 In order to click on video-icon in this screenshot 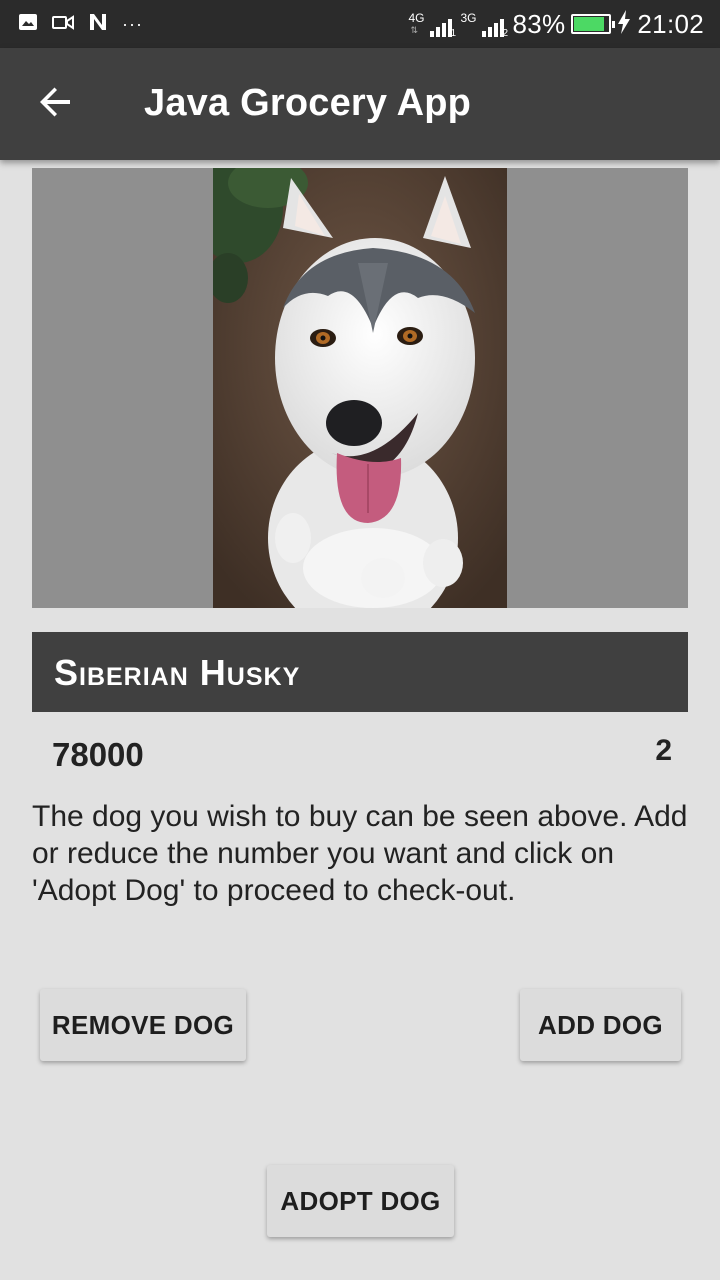, I will do `click(63, 24)`.